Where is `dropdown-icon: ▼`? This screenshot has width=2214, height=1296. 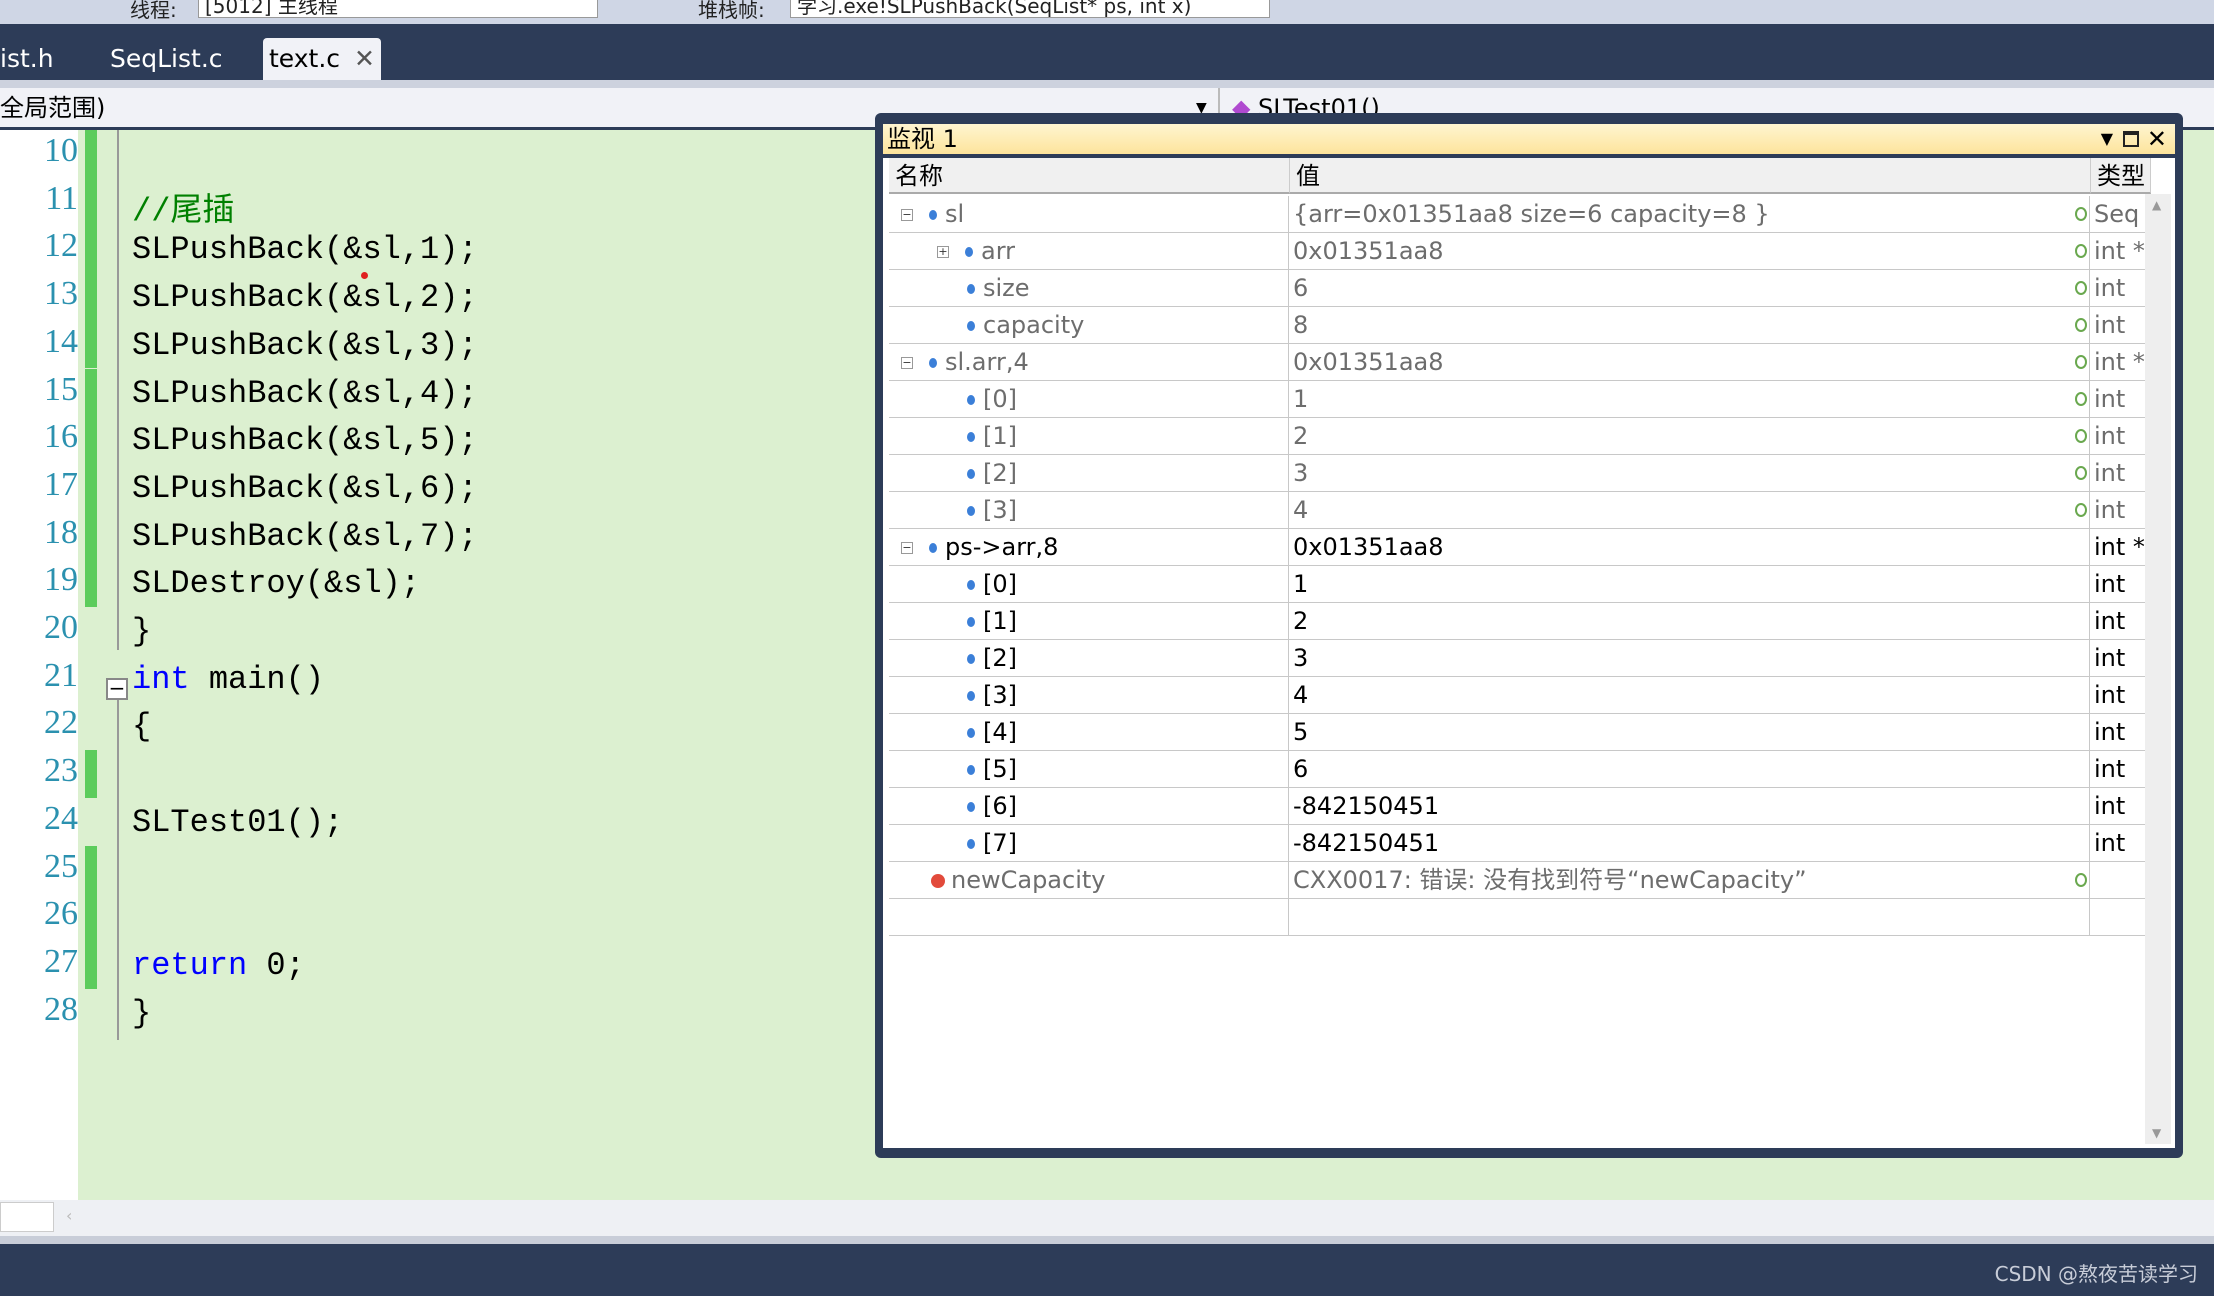 dropdown-icon: ▼ is located at coordinates (2107, 139).